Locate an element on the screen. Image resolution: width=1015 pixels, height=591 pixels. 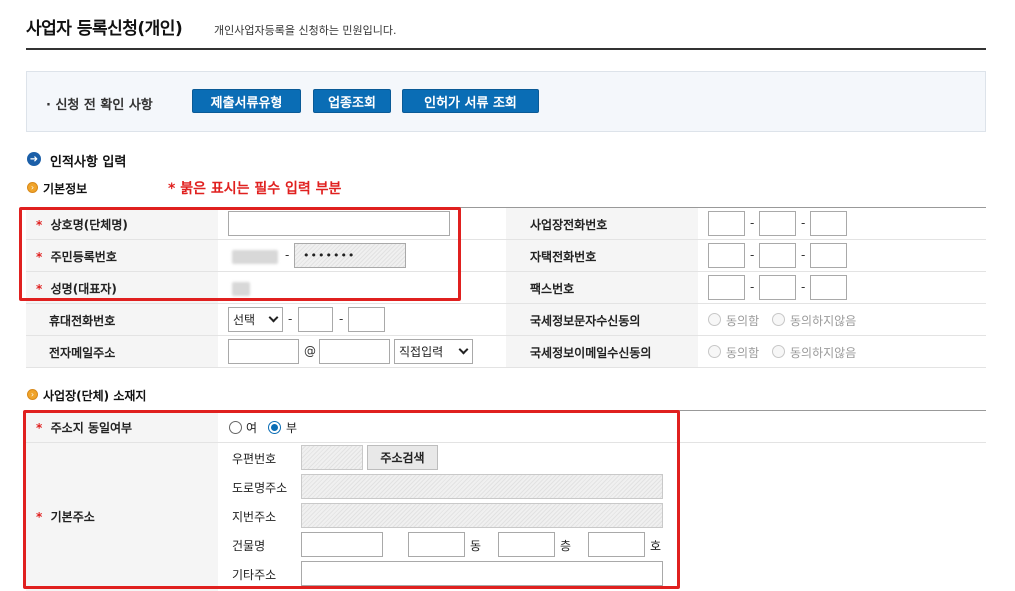
page-subtitle: 개인사업자등록을 신청하는 민원입니다. is located at coordinates (305, 30).